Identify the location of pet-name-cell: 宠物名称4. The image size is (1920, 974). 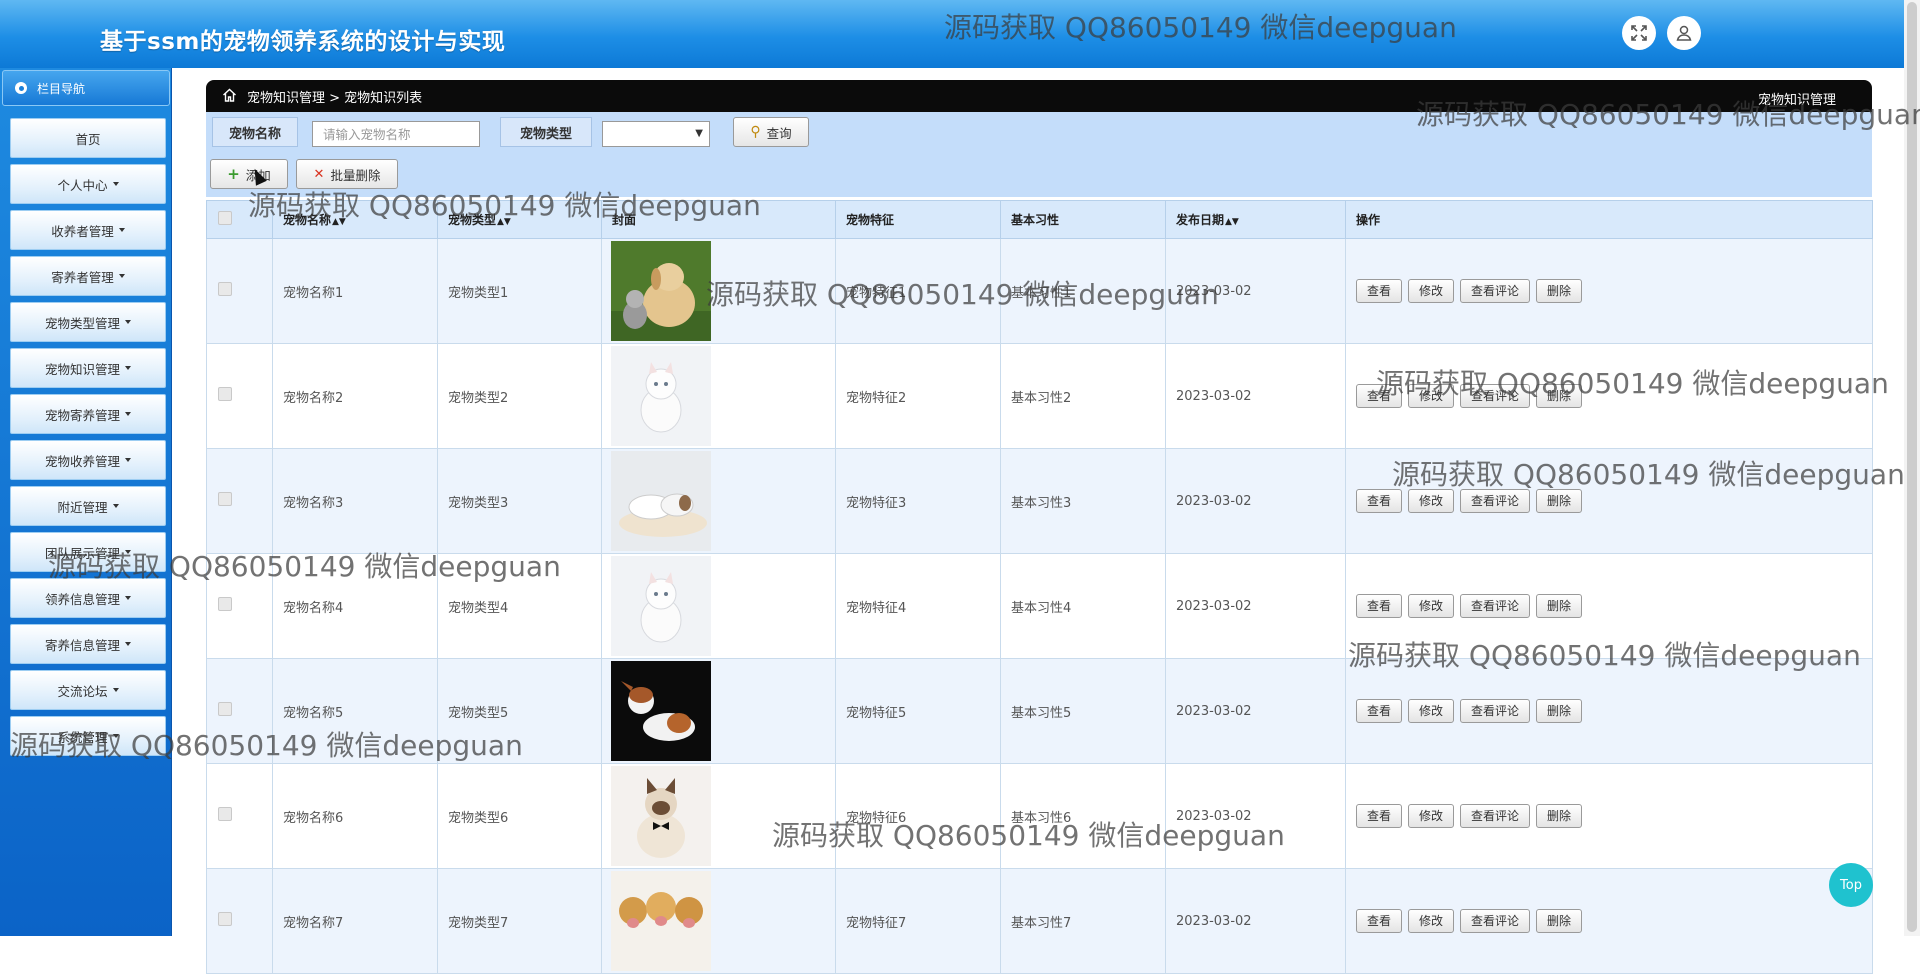
(355, 606).